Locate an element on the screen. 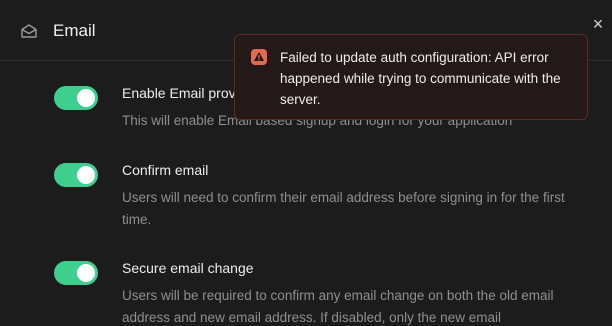 This screenshot has height=326, width=612. warning-icon is located at coordinates (259, 57).